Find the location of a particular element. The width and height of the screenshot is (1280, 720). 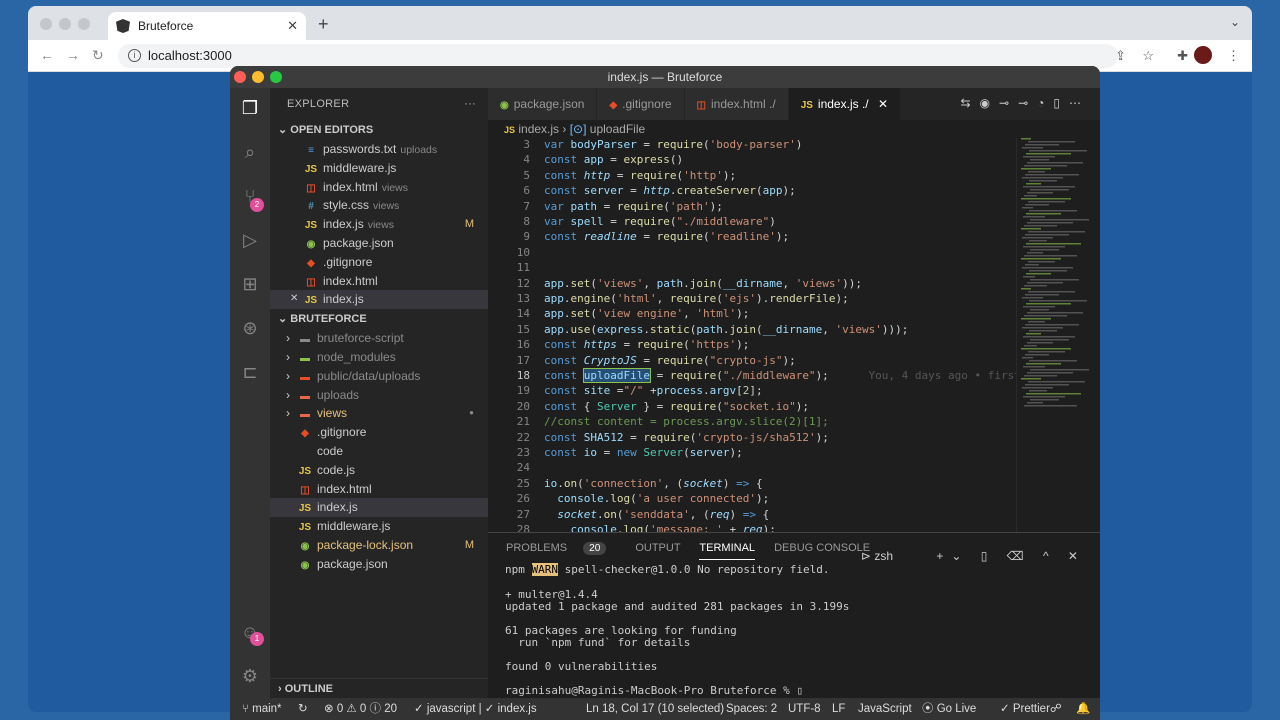

file-tree-item: code is located at coordinates (379, 451).